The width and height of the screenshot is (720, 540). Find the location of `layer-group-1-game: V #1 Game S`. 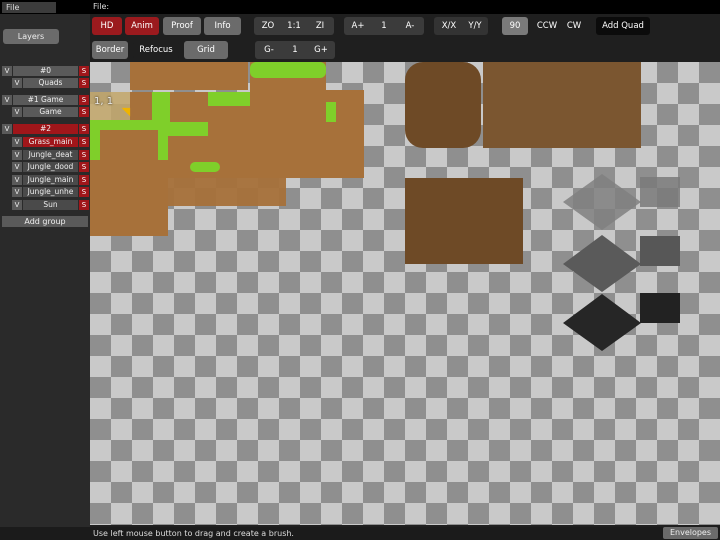

layer-group-1-game: V #1 Game S is located at coordinates (45, 100).